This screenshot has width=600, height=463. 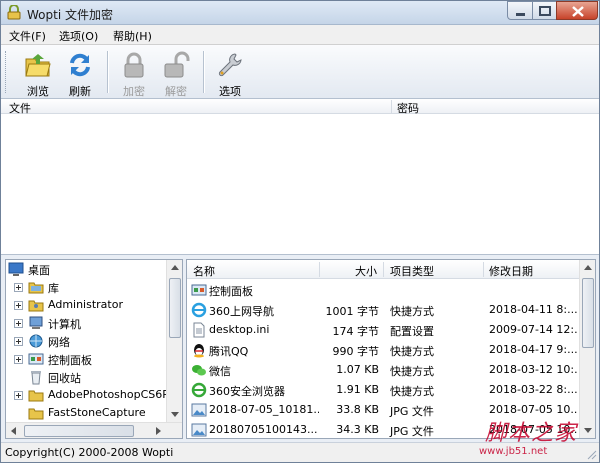 I want to click on network-icon, so click(x=36, y=341).